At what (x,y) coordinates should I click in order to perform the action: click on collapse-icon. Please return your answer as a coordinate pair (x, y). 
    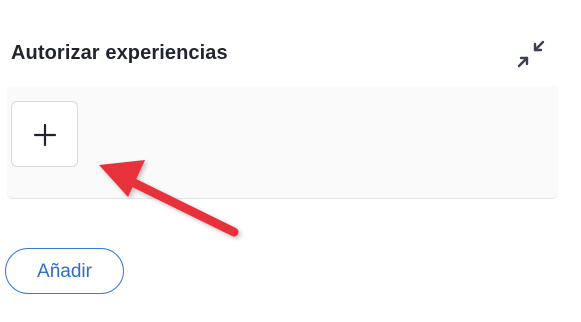
    Looking at the image, I should click on (531, 54).